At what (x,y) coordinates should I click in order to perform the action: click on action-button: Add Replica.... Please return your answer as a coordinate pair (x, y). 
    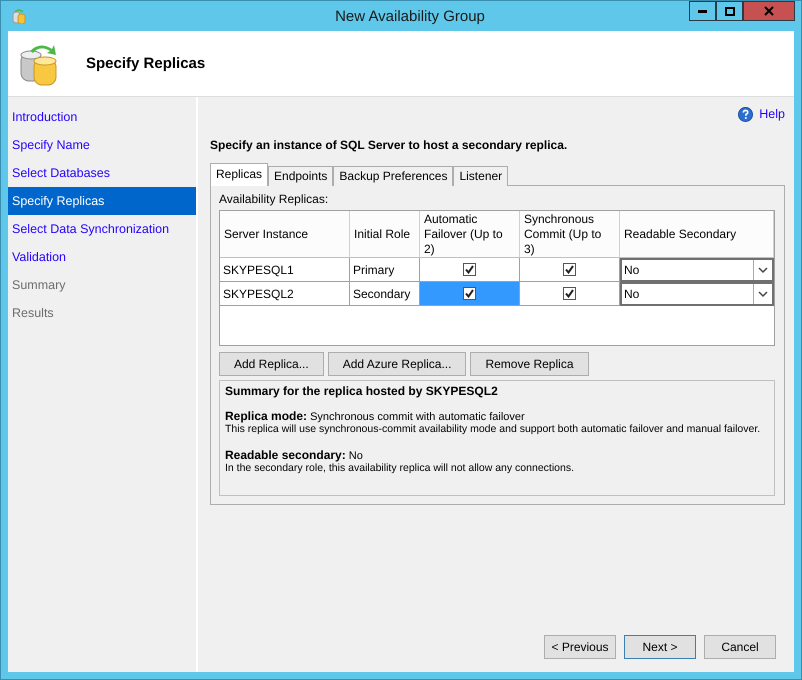
    Looking at the image, I should click on (271, 364).